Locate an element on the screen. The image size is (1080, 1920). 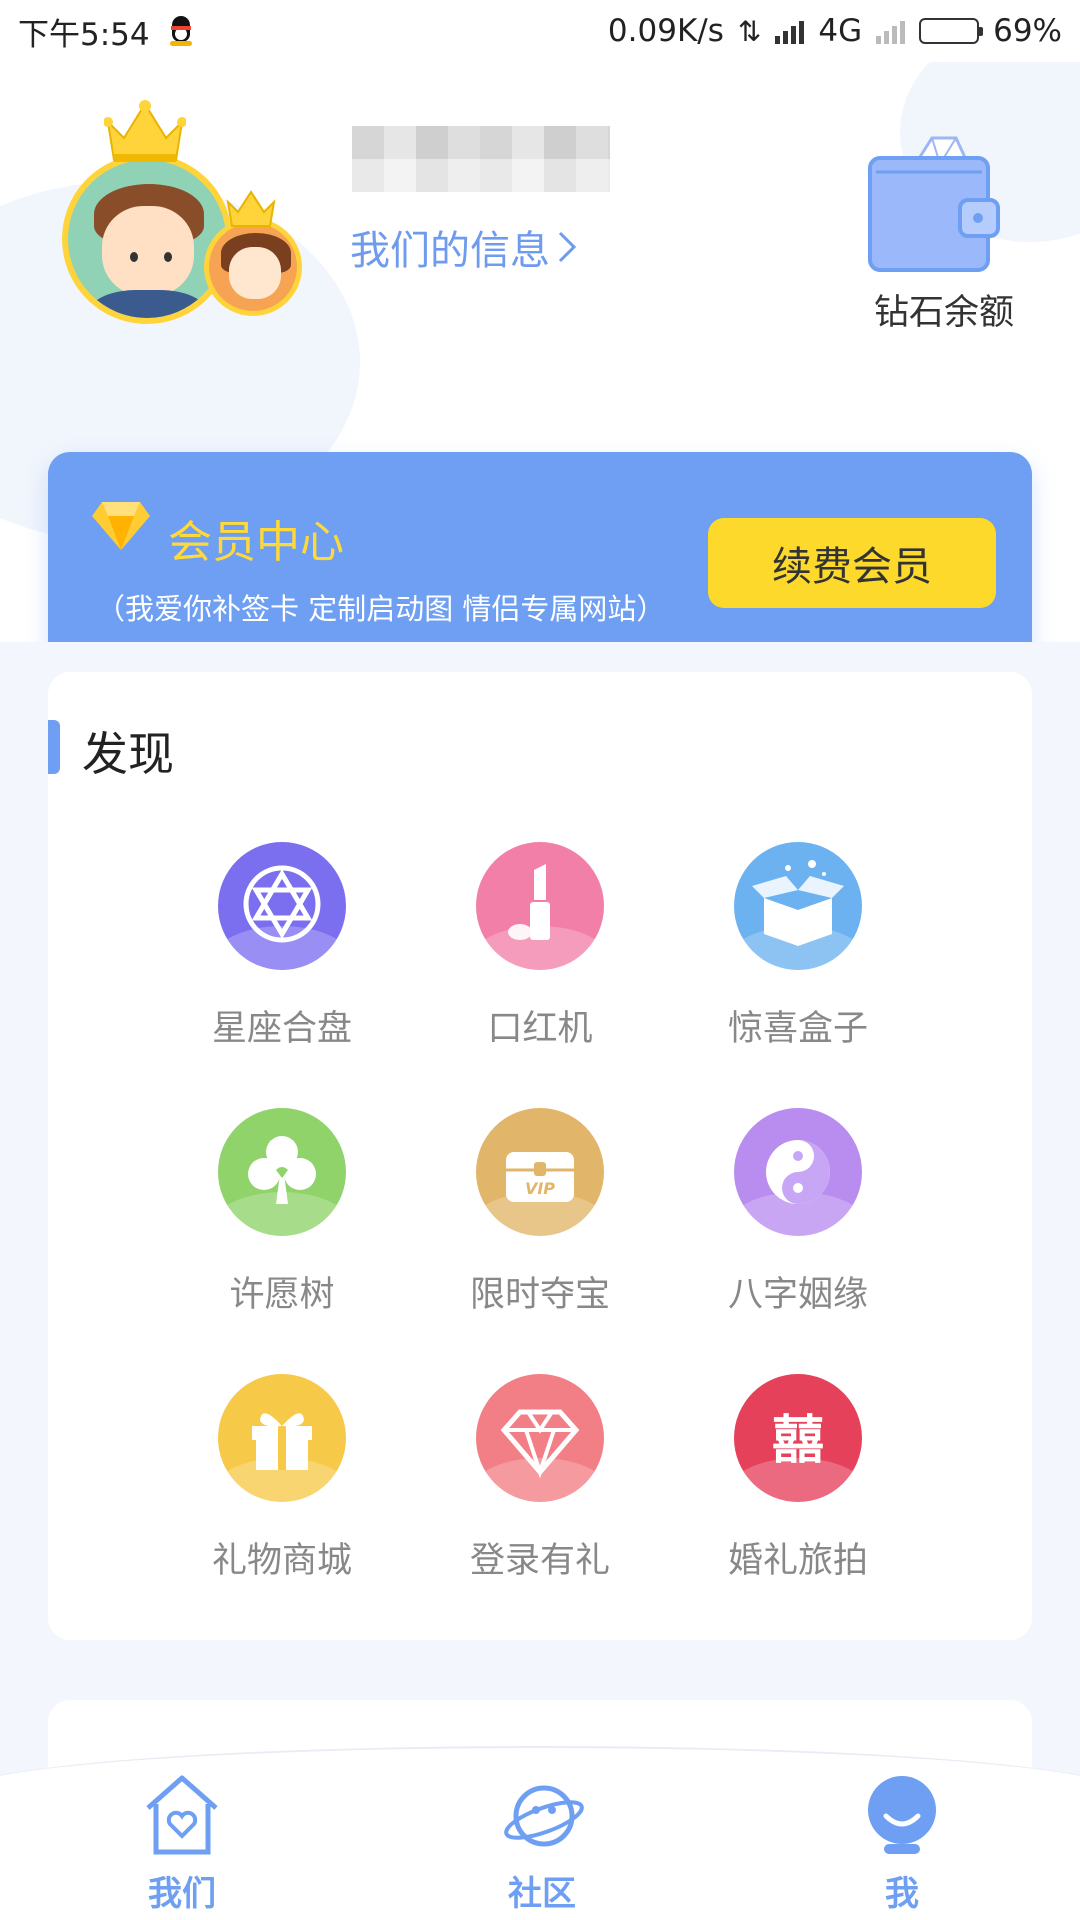
network-speed: 0.09K/s is located at coordinates (665, 31).